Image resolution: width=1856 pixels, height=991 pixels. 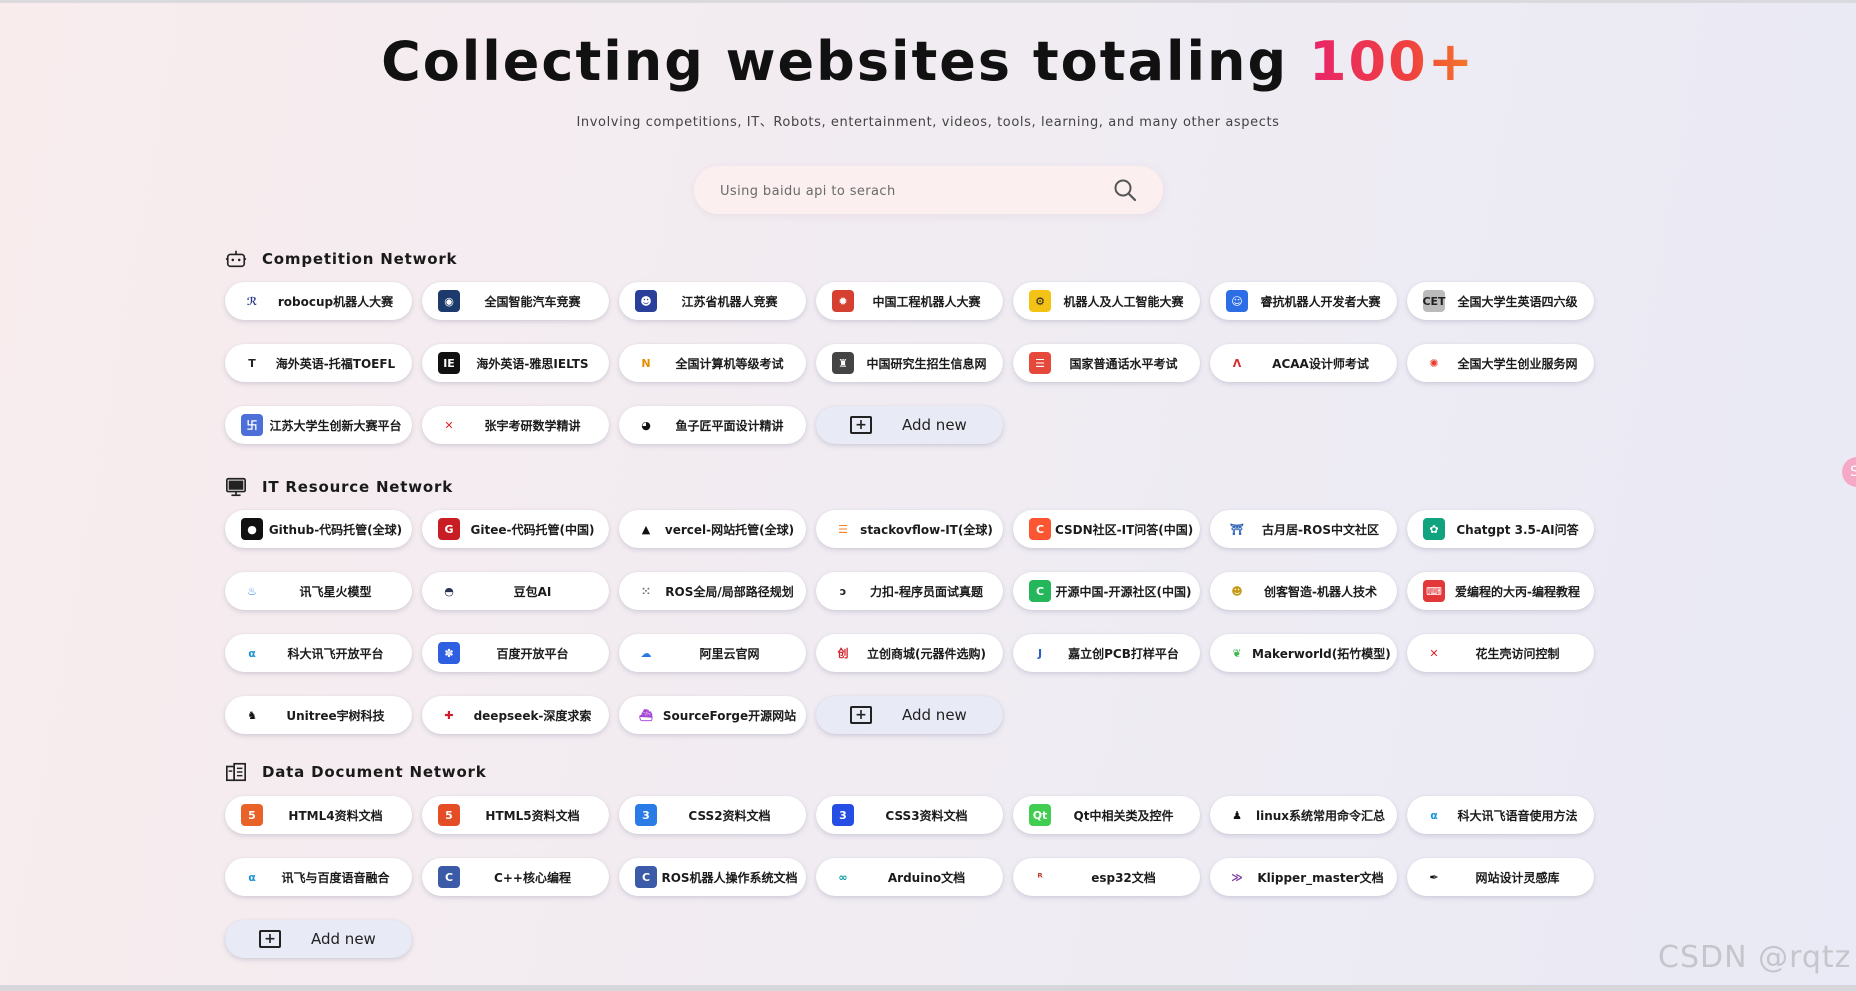 What do you see at coordinates (1303, 301) in the screenshot?
I see `site-card: ☺ 睿抗机器人开发者大赛` at bounding box center [1303, 301].